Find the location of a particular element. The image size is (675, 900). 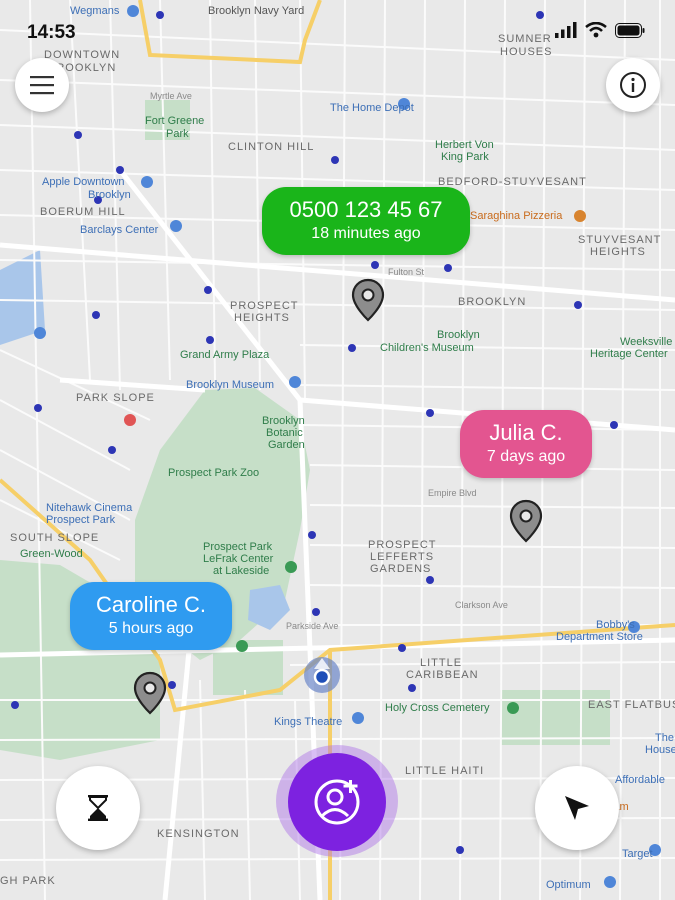

map-label: Clarkson Ave is located at coordinates (481, 605).